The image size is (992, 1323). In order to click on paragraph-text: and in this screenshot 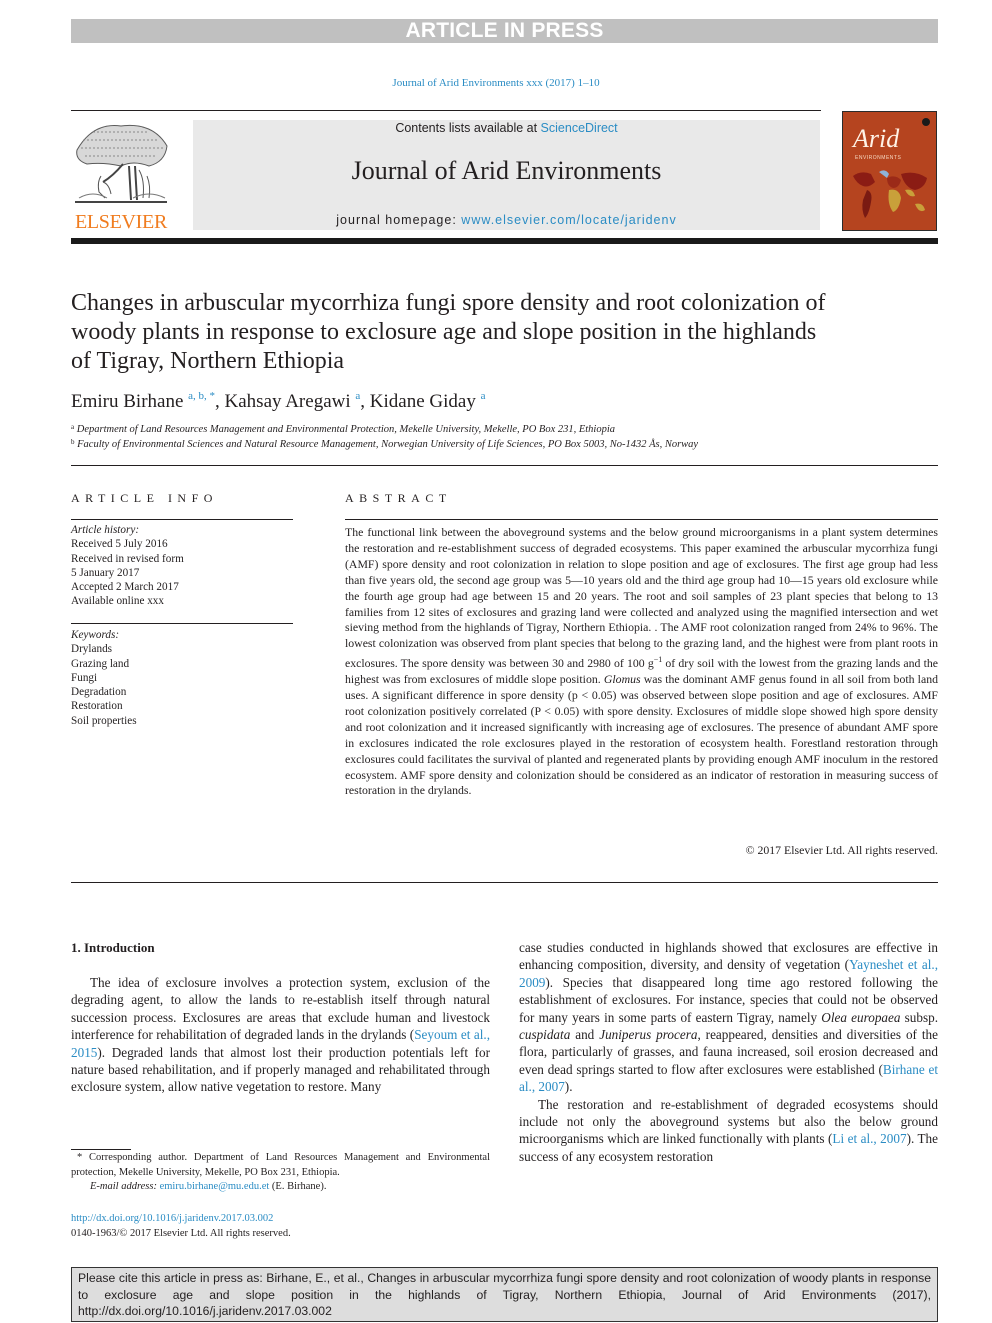, I will do `click(585, 1035)`.